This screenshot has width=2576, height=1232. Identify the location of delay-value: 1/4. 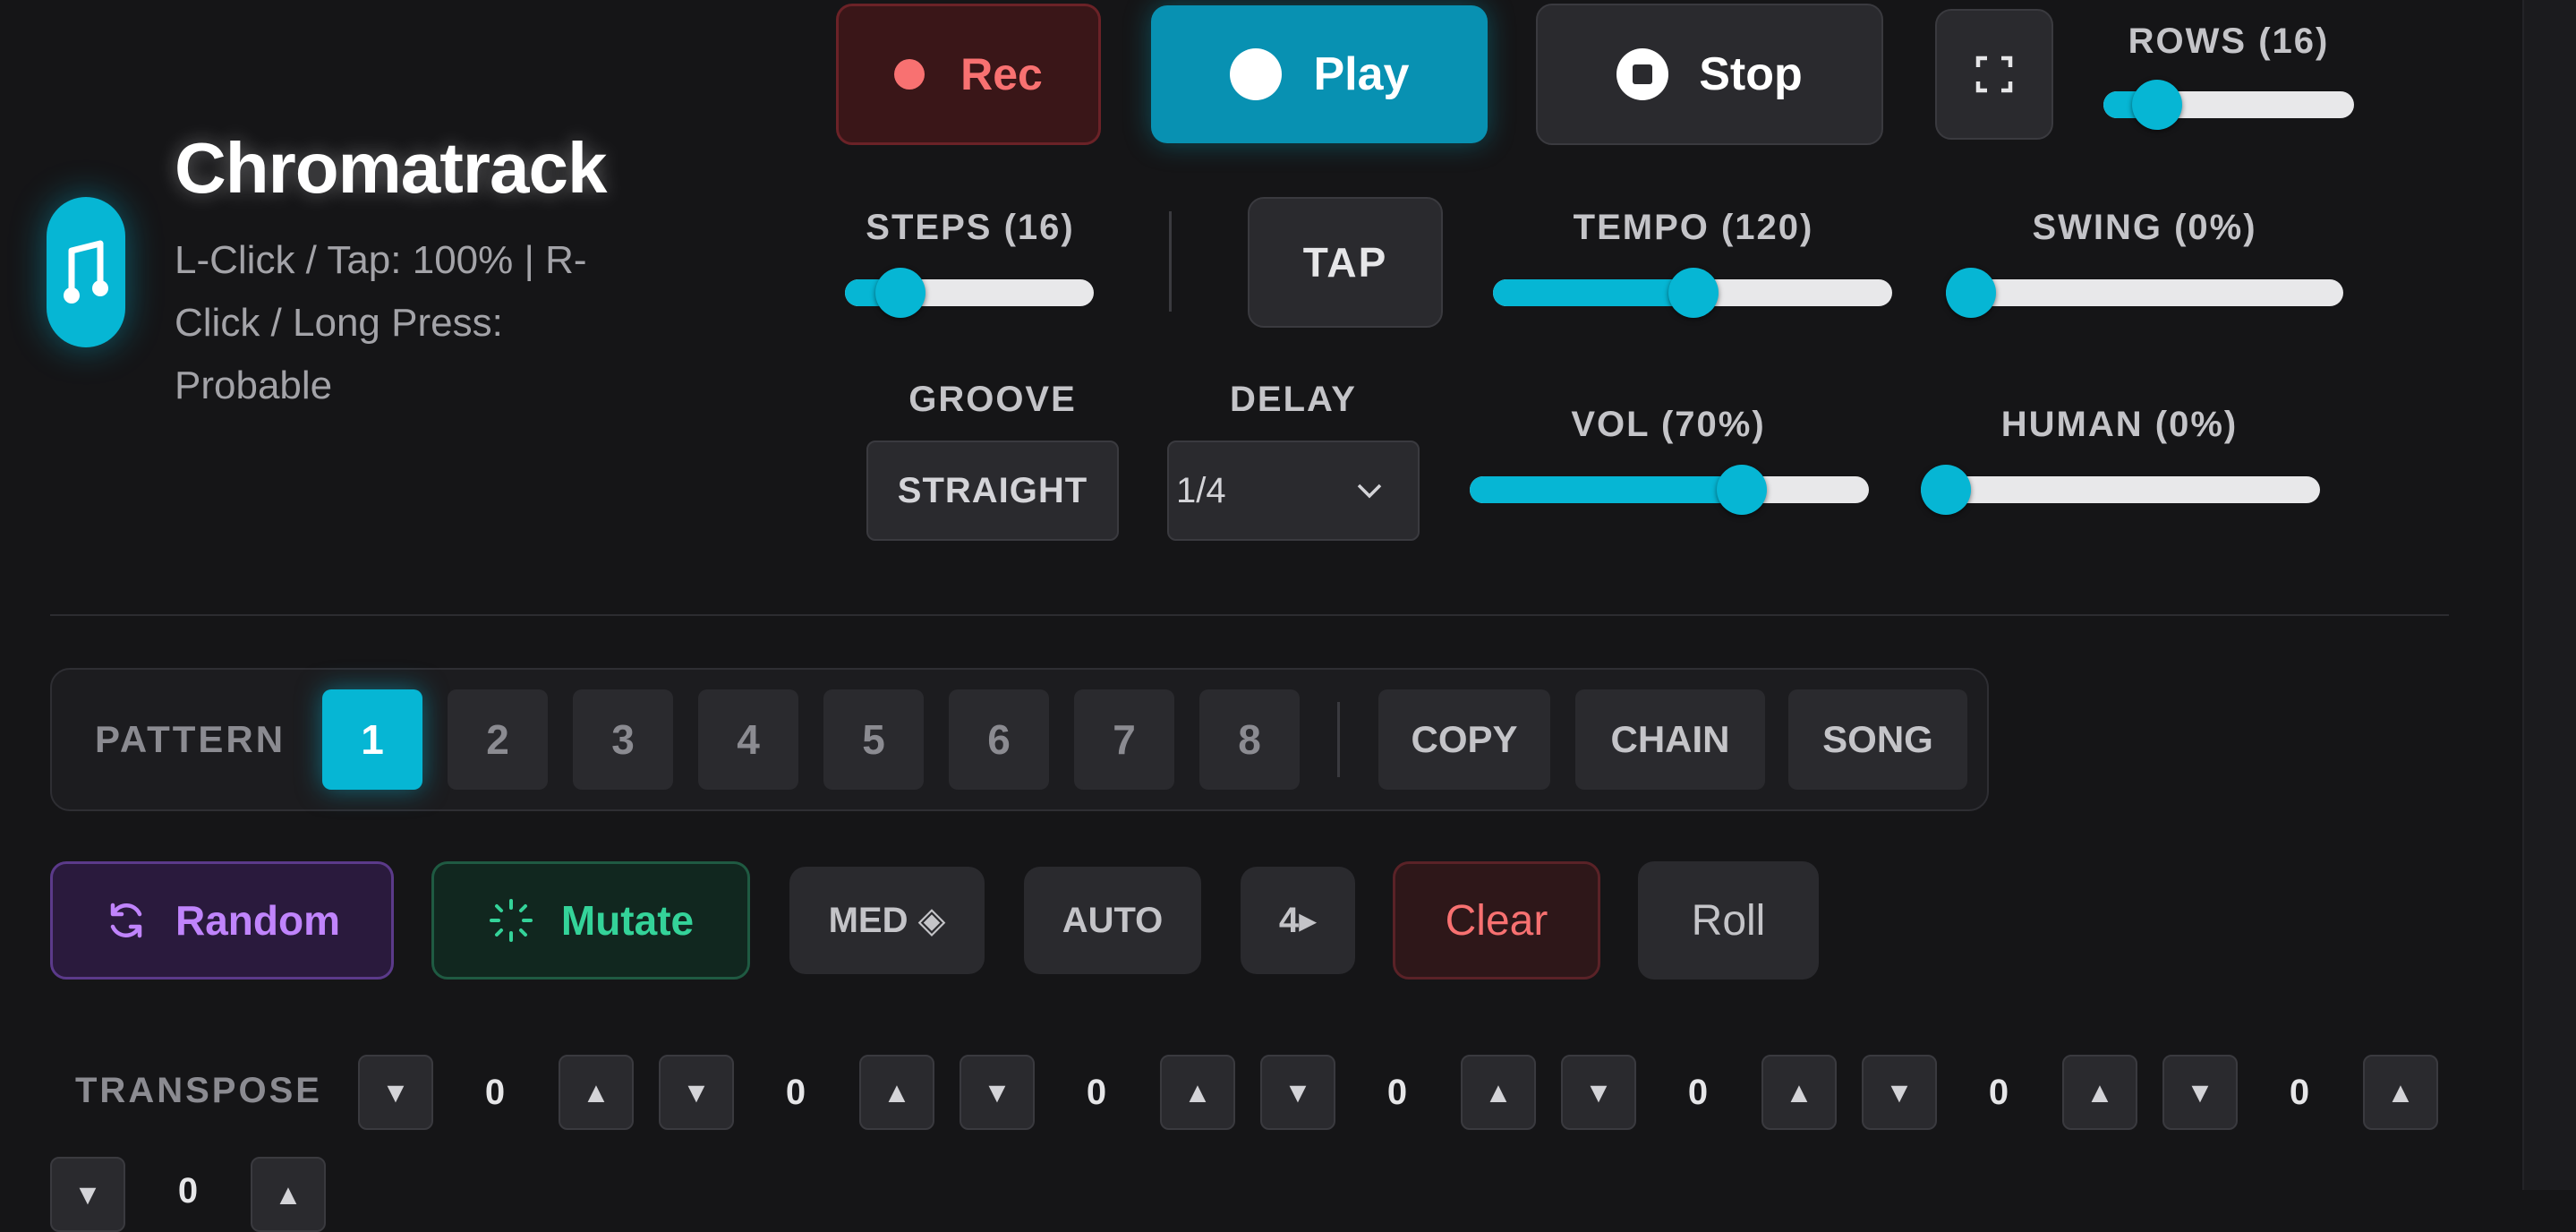
(1201, 490).